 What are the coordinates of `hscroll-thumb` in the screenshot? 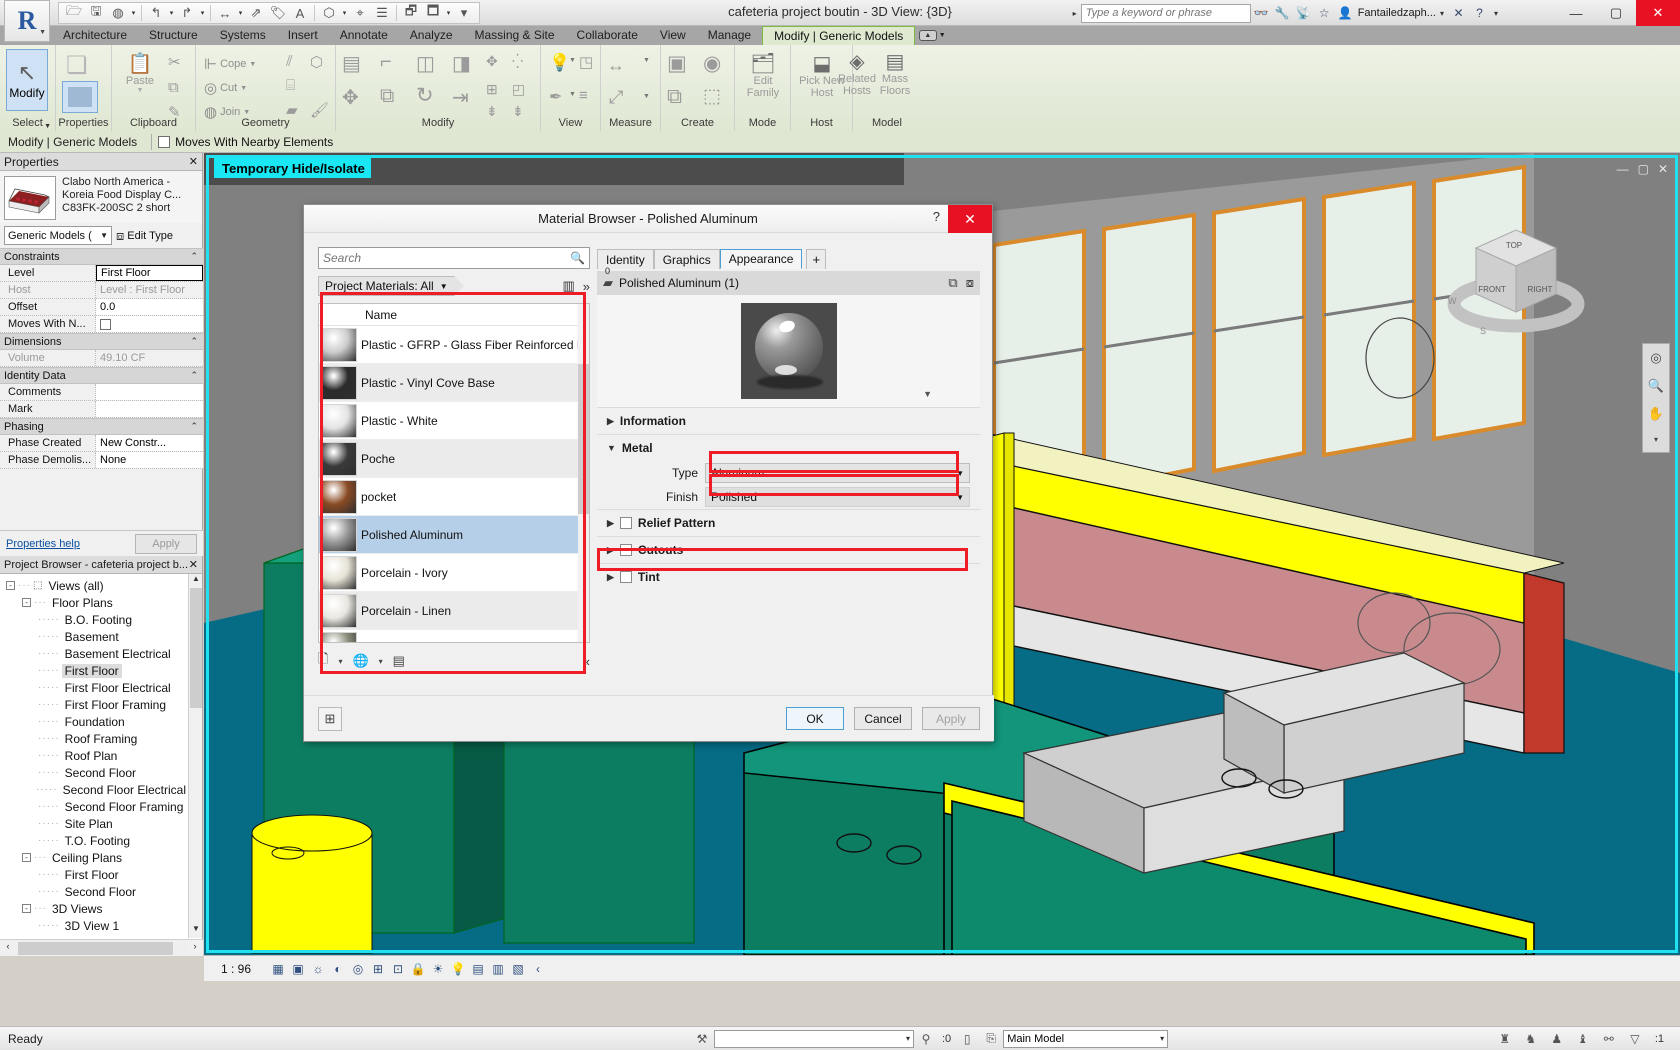 It's located at (95, 948).